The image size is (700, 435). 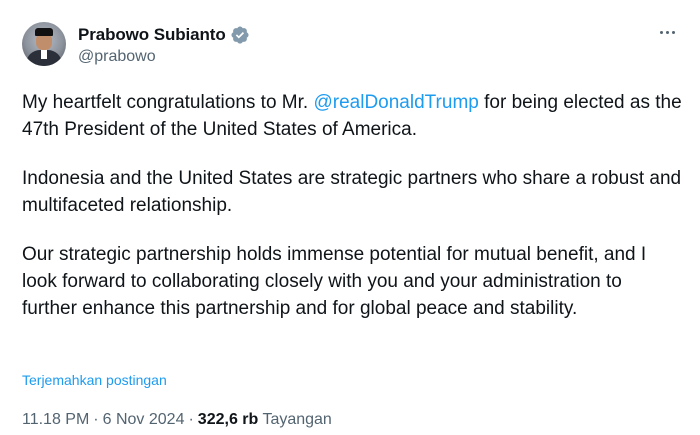 I want to click on more-horizontal-icon, so click(x=667, y=32).